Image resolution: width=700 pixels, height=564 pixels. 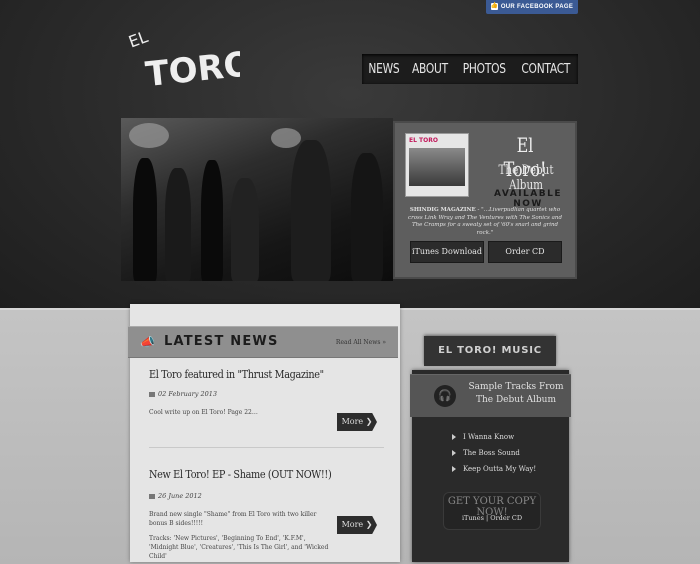 I want to click on nav-item-contact: CONTACT, so click(x=545, y=69).